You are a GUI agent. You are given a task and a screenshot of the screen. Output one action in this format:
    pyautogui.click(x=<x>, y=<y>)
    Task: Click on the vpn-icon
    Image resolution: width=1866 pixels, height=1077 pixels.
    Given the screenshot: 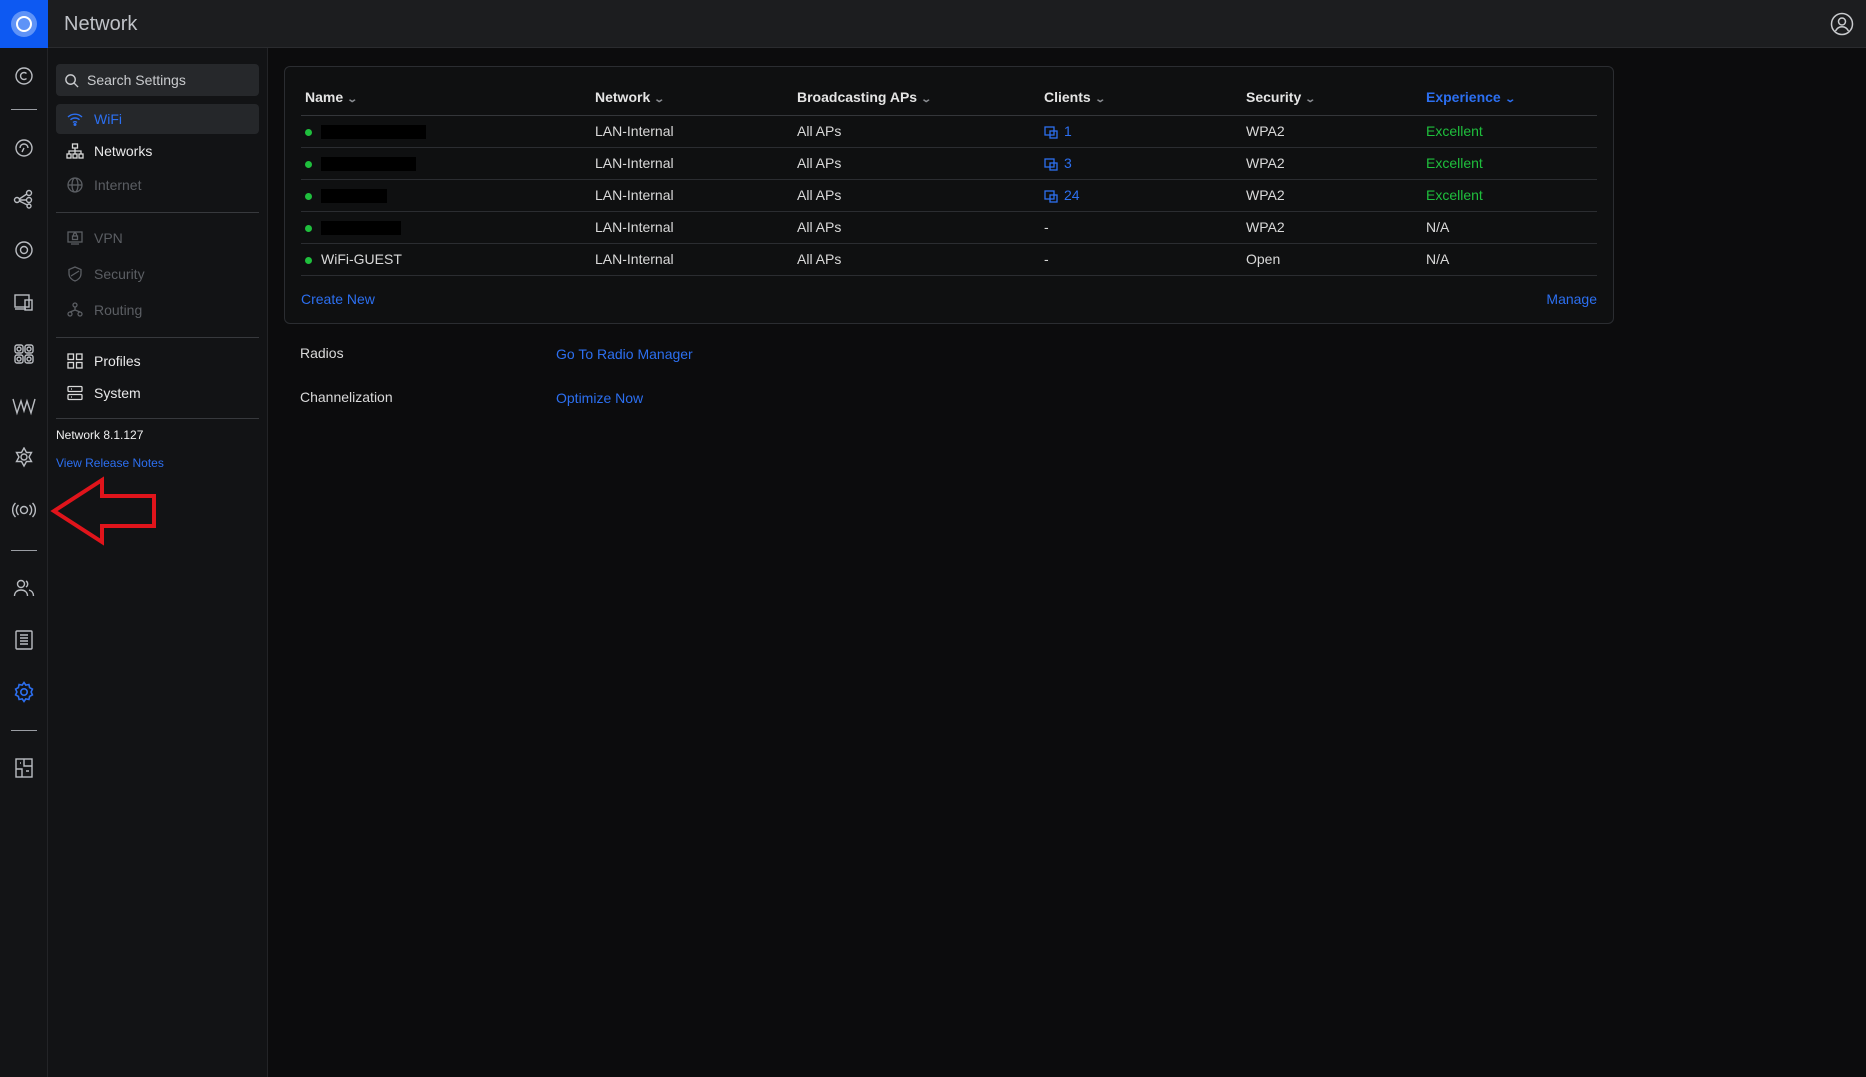 What is the action you would take?
    pyautogui.click(x=75, y=238)
    